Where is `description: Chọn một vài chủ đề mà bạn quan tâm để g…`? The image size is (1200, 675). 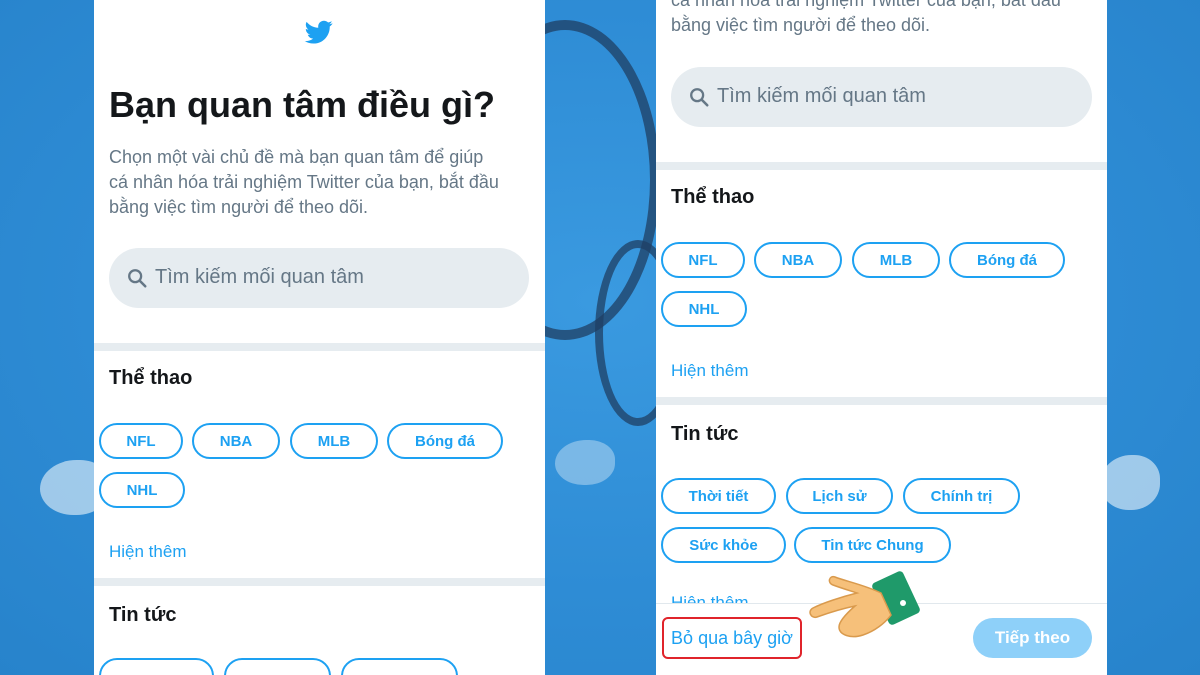 description: Chọn một vài chủ đề mà bạn quan tâm để g… is located at coordinates (304, 182).